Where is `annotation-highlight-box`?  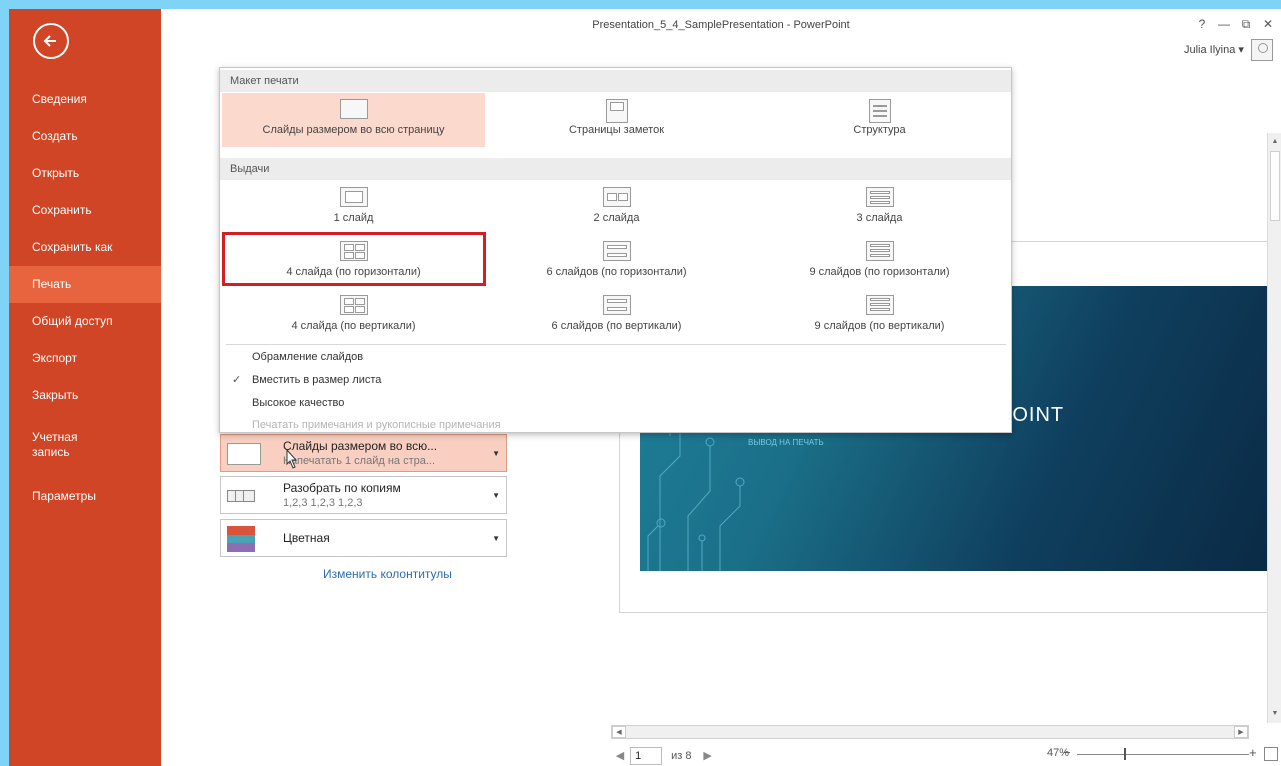
annotation-highlight-box is located at coordinates (354, 259).